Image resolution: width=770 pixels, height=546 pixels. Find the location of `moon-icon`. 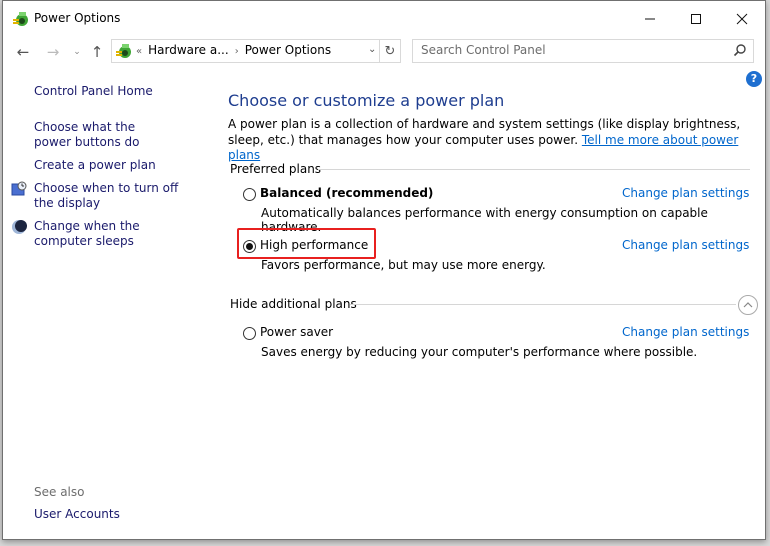

moon-icon is located at coordinates (19, 227).